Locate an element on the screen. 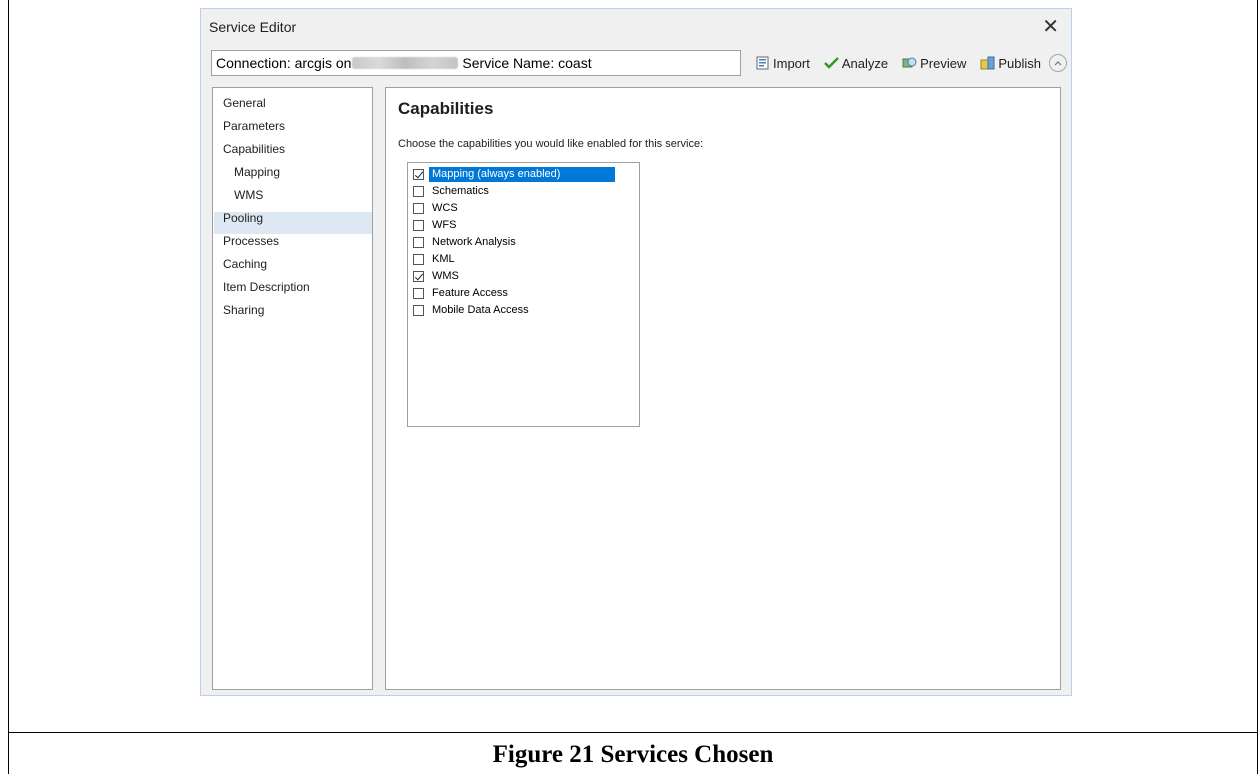 This screenshot has height=774, width=1258. figure-caption: Figure 21 Services Chosen is located at coordinates (633, 754).